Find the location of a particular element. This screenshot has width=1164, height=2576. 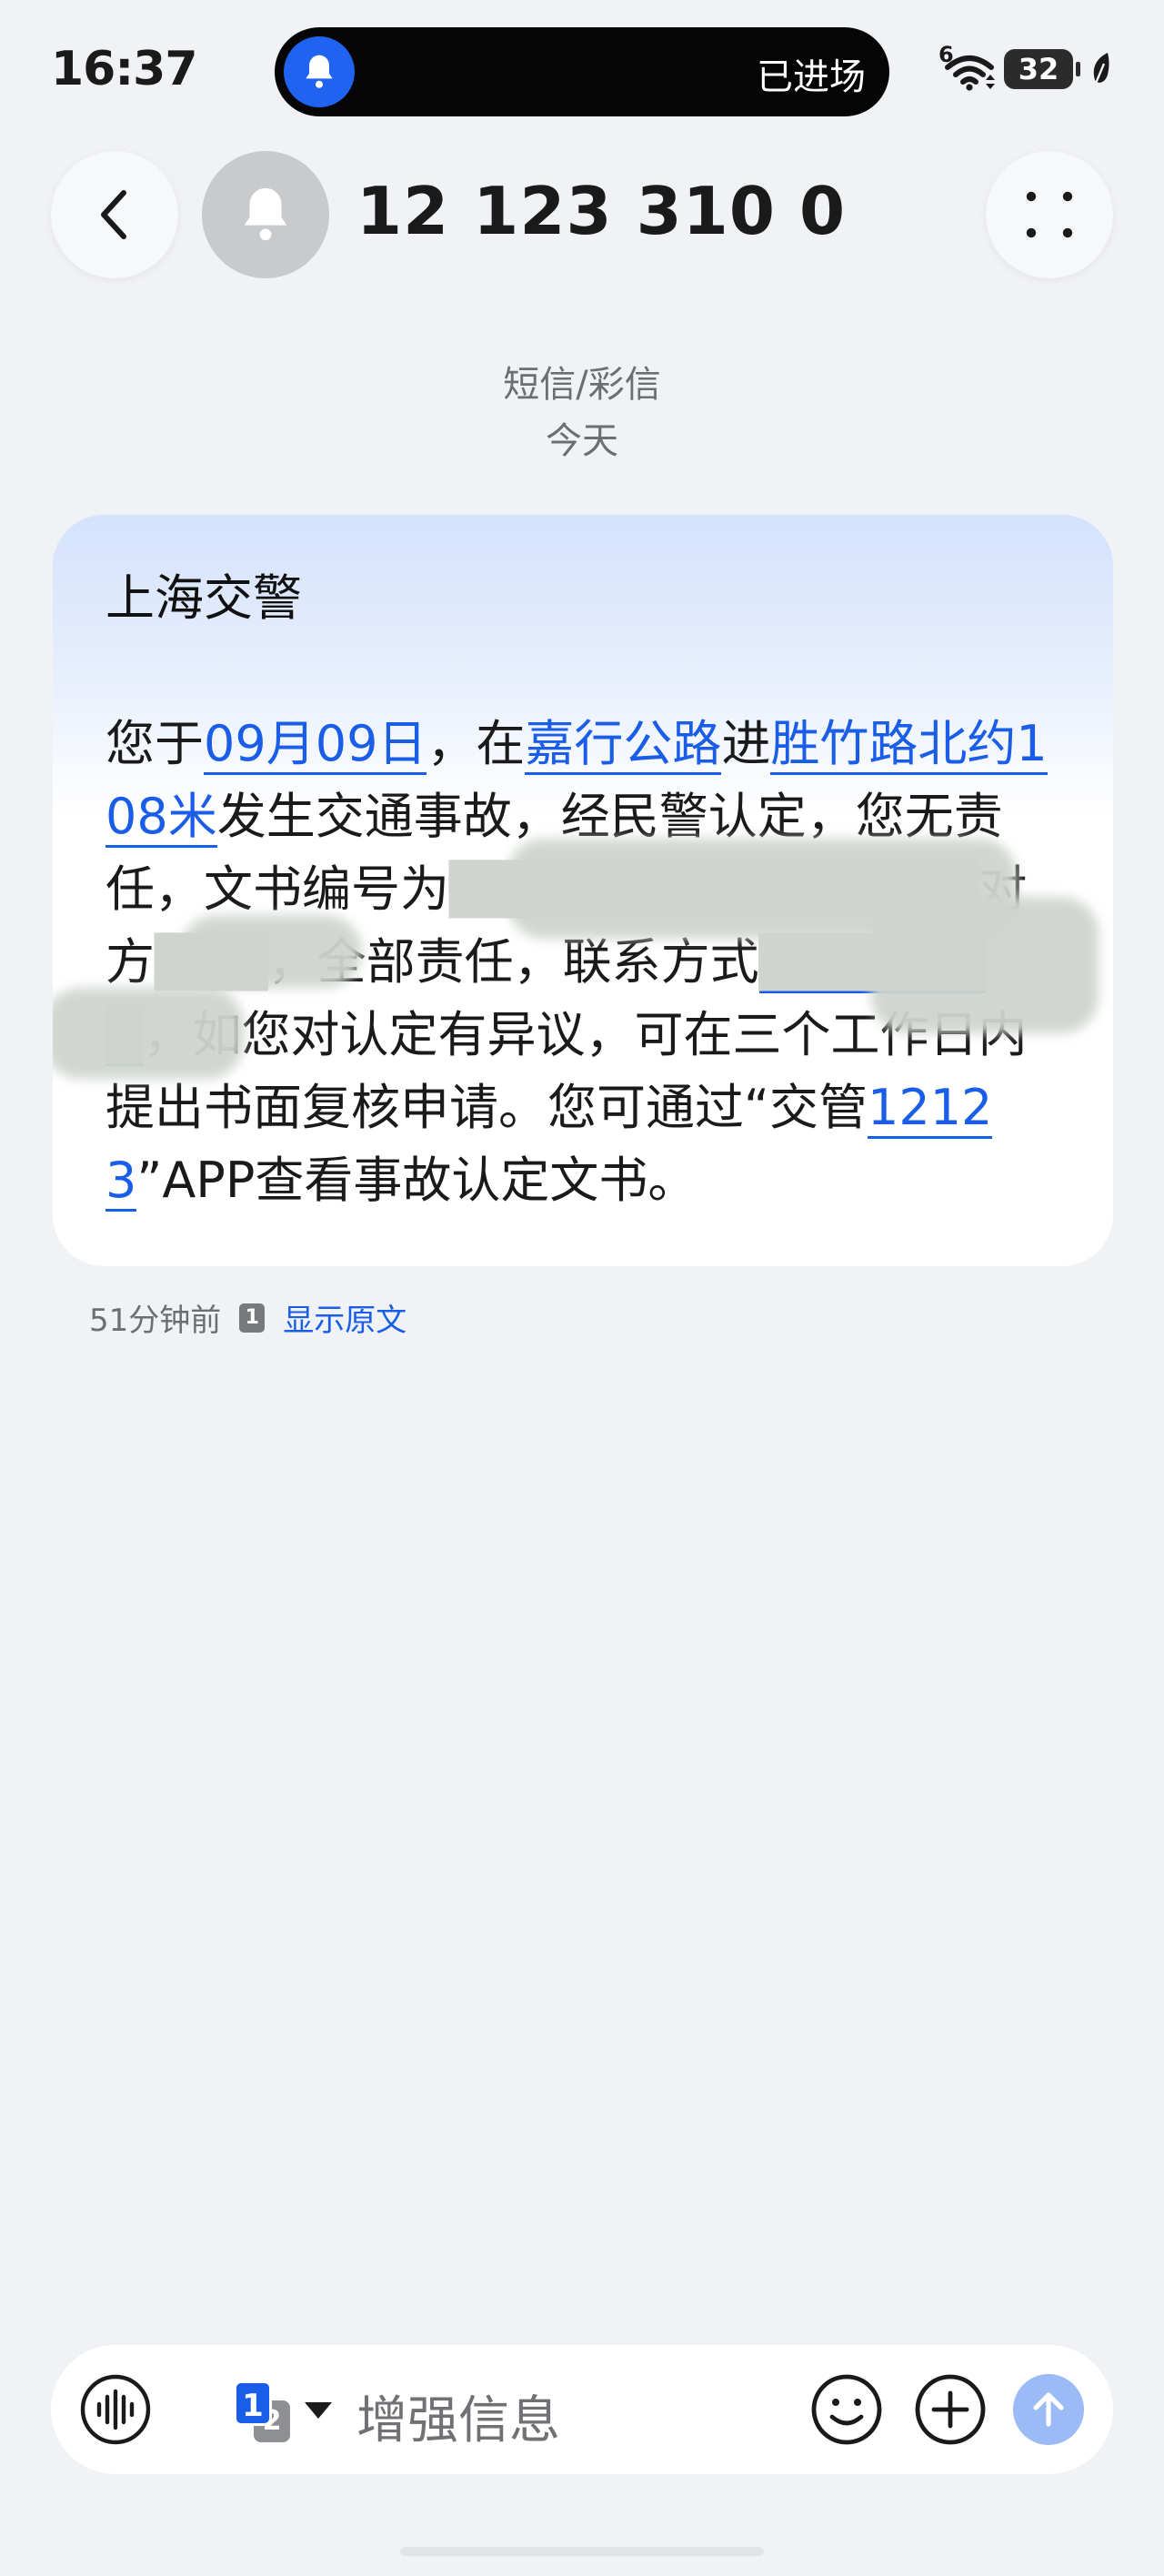

contact-name: 12 123 310 0 is located at coordinates (601, 211).